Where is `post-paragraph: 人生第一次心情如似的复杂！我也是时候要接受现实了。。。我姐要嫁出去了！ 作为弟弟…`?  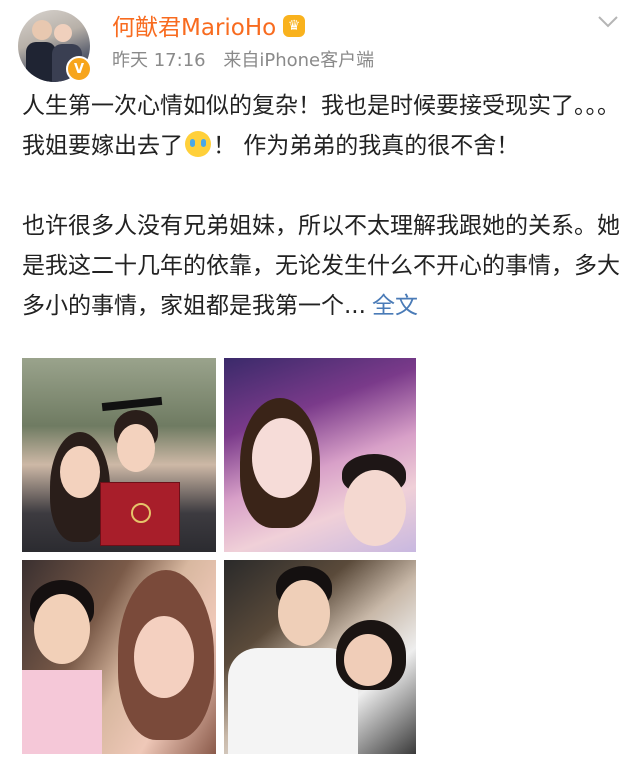 post-paragraph: 人生第一次心情如似的复杂！我也是时候要接受现实了。。。我姐要嫁出去了！ 作为弟弟… is located at coordinates (322, 126).